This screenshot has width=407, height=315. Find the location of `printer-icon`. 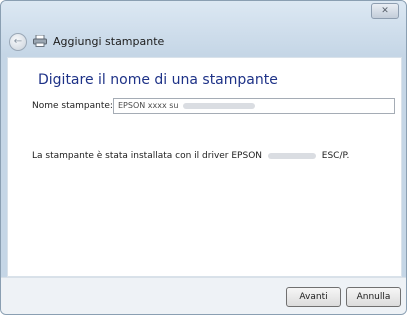

printer-icon is located at coordinates (40, 41).